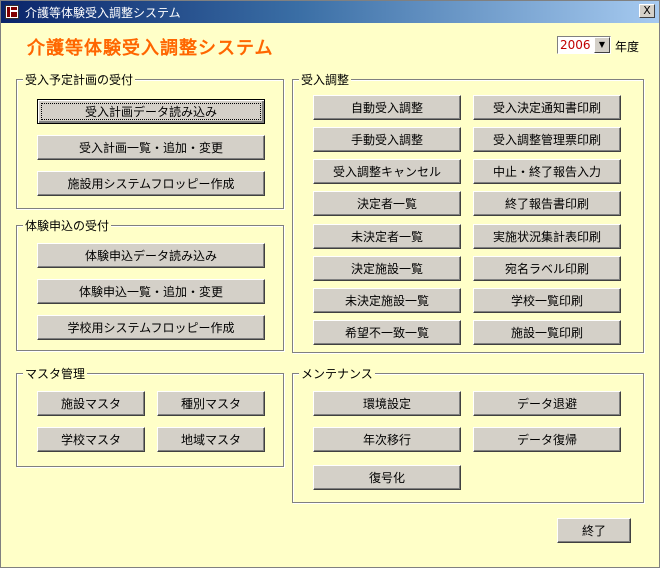 The image size is (660, 568). I want to click on group-label: 体験申込の受付, so click(67, 225).